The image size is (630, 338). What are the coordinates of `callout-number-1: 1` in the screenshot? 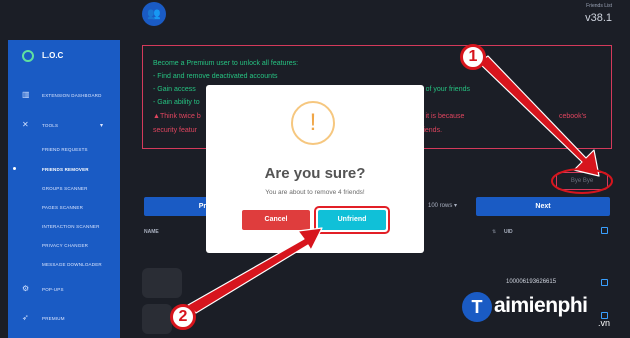 It's located at (473, 57).